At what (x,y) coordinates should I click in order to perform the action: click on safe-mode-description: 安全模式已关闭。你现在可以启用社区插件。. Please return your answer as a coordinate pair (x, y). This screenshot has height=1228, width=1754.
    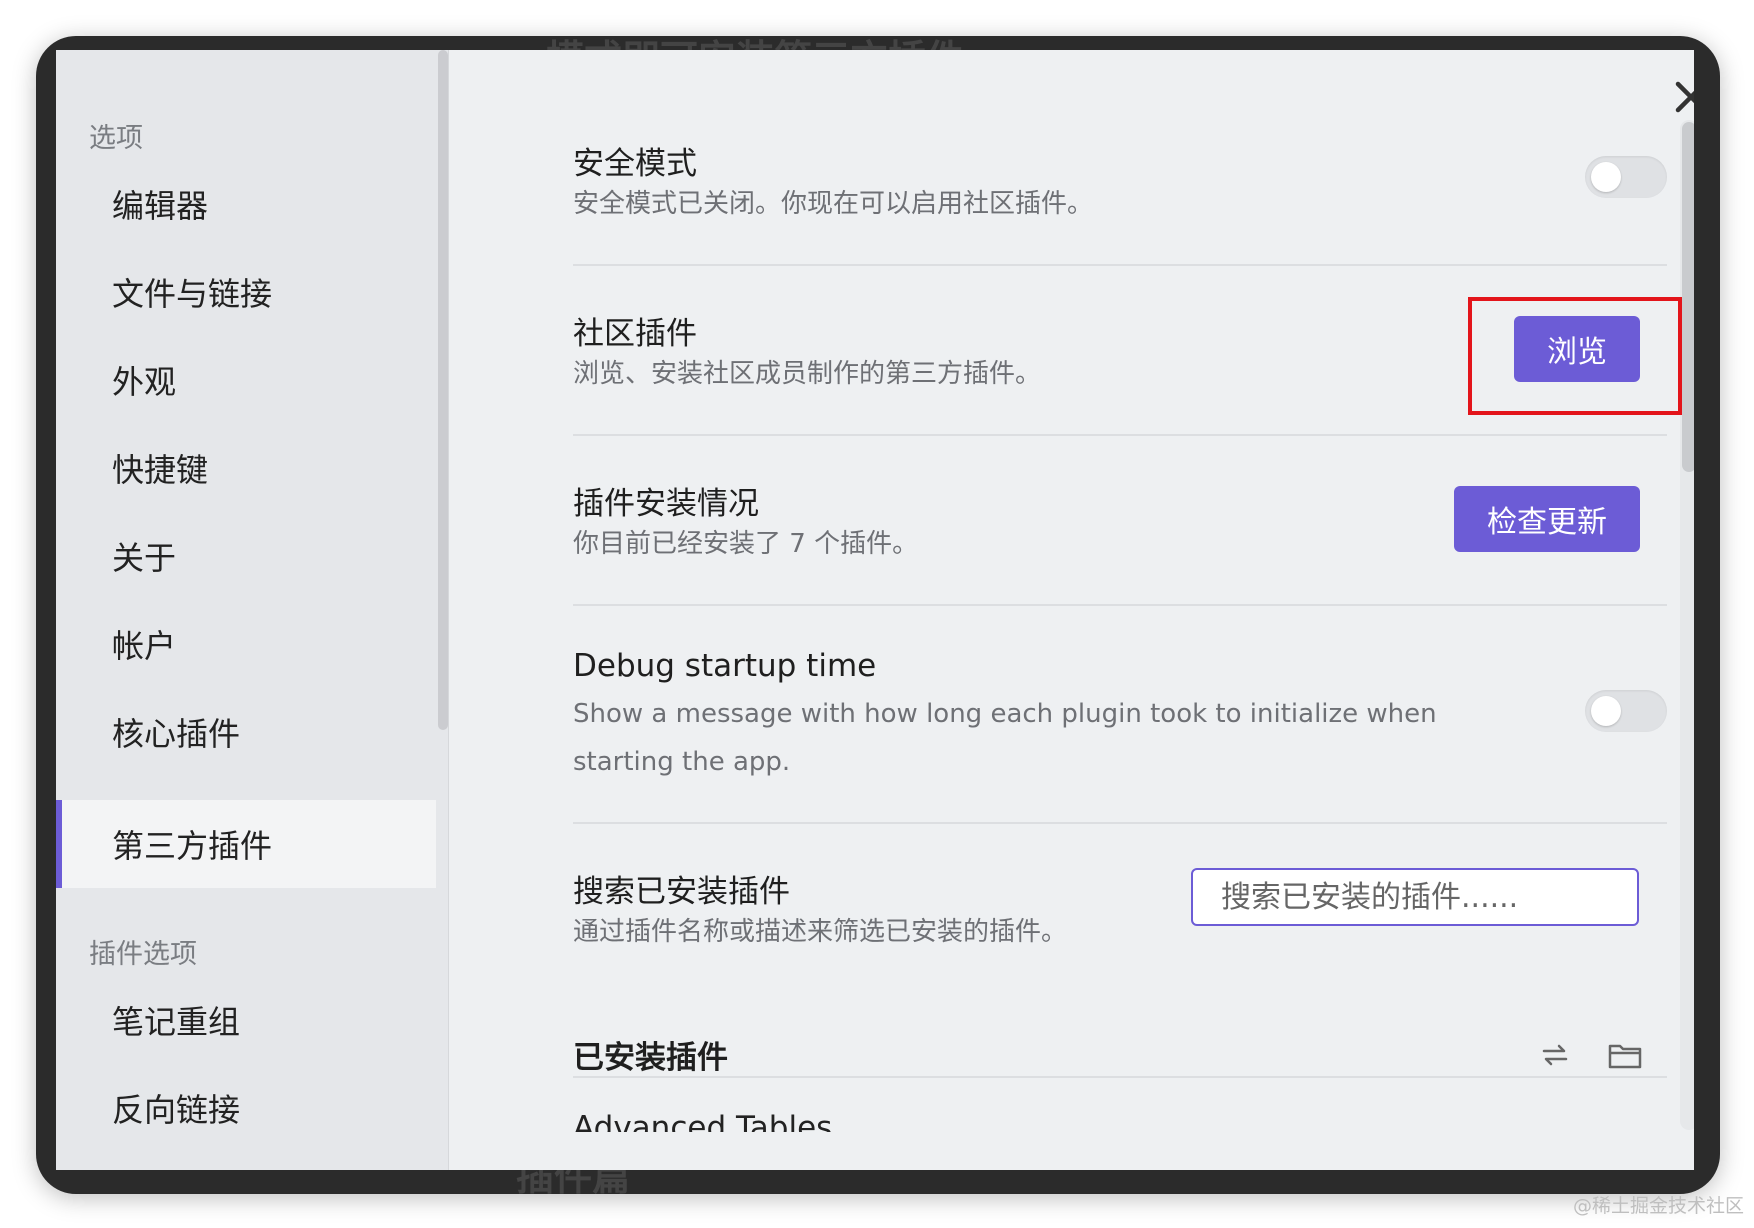
    Looking at the image, I should click on (833, 204).